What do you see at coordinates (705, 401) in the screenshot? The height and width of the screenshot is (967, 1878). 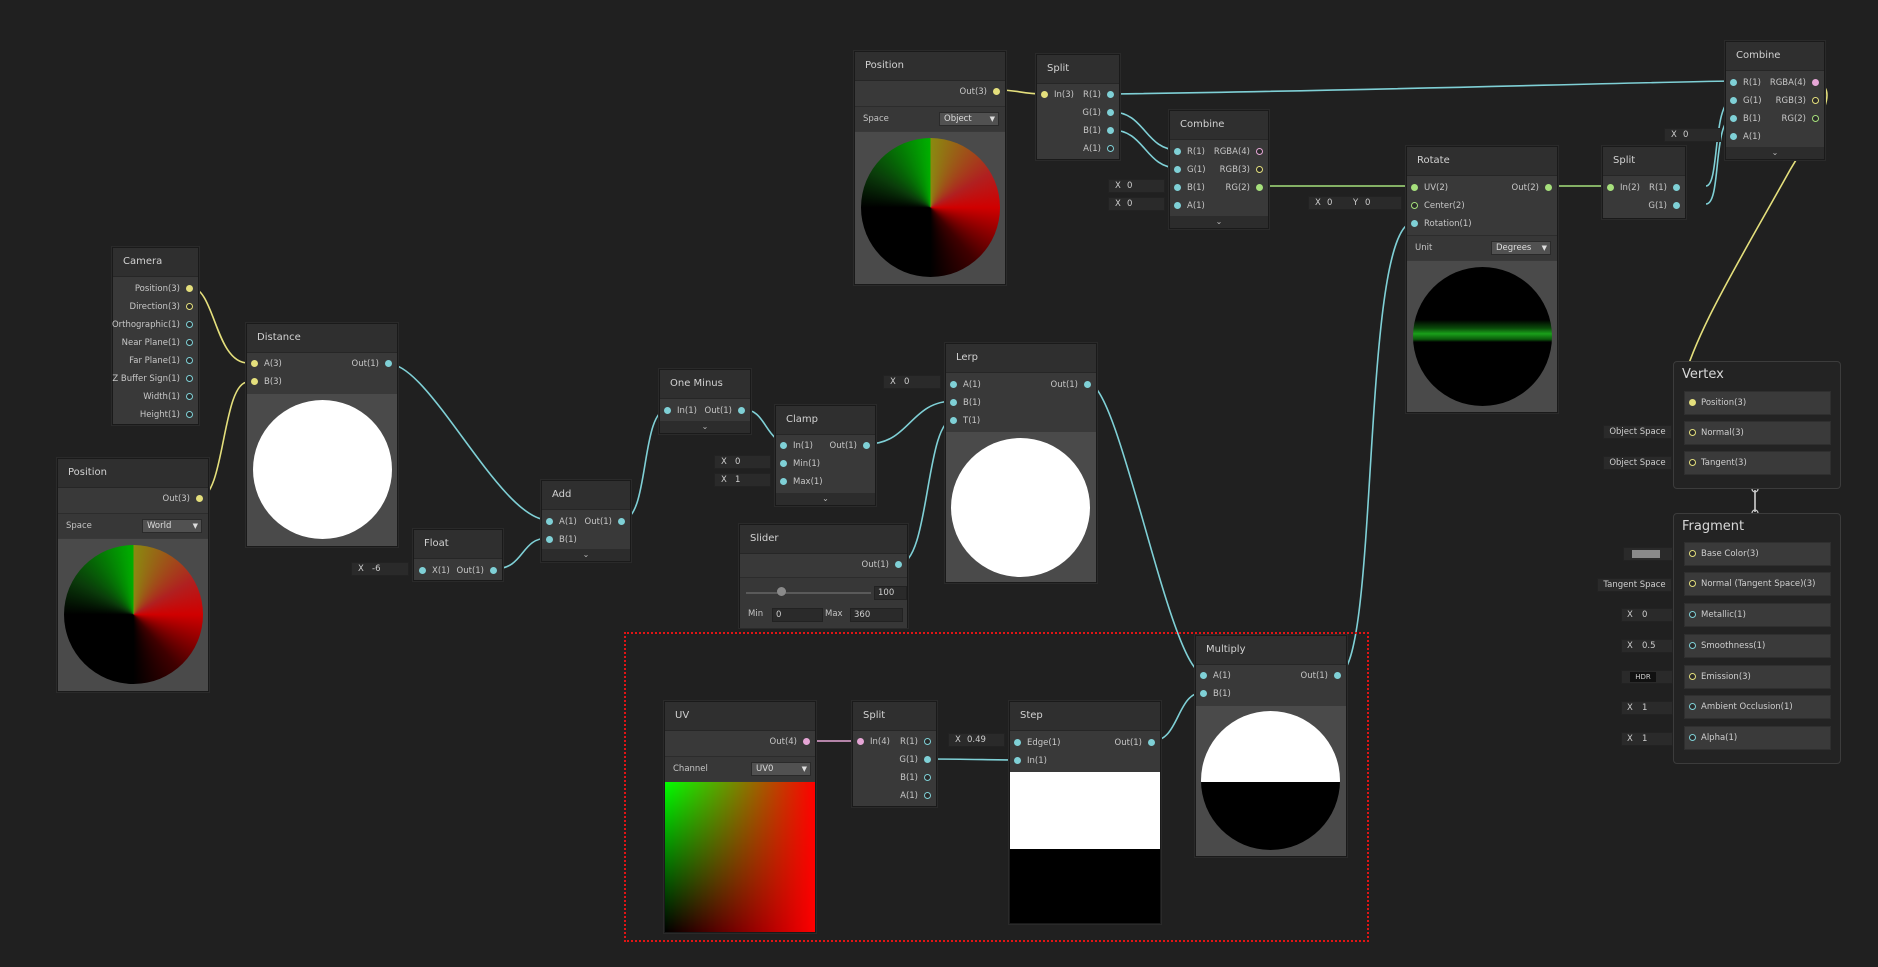 I see `one-minus-node: One Minus In(1) Out(1) ⌄` at bounding box center [705, 401].